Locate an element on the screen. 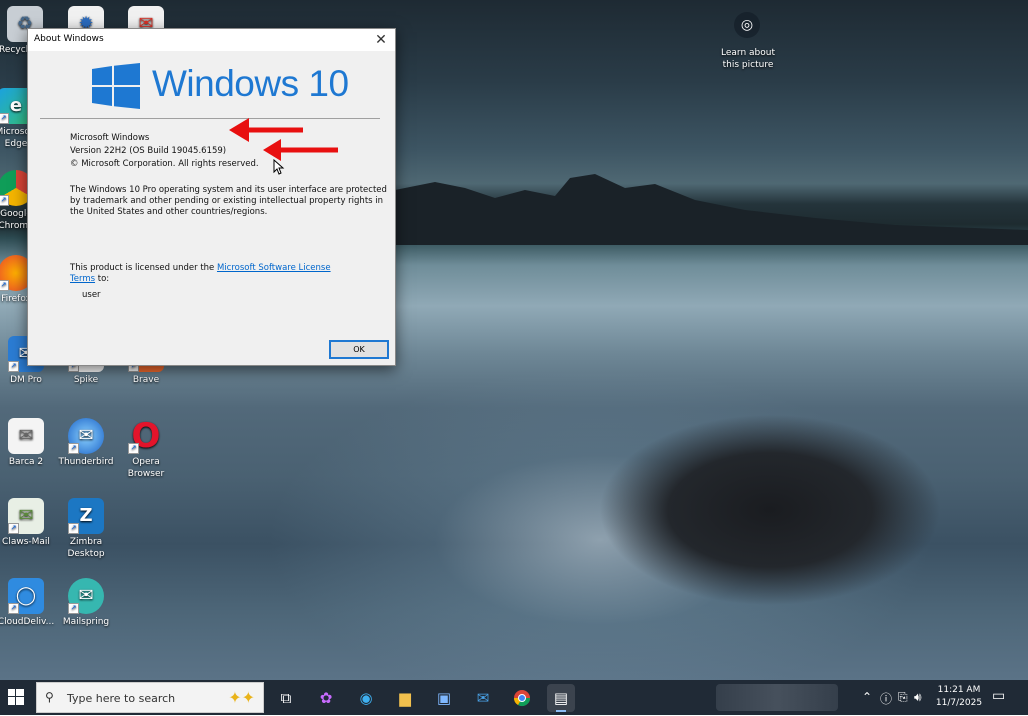  dialog-titlebar: About Windows ✕ is located at coordinates (211, 40).